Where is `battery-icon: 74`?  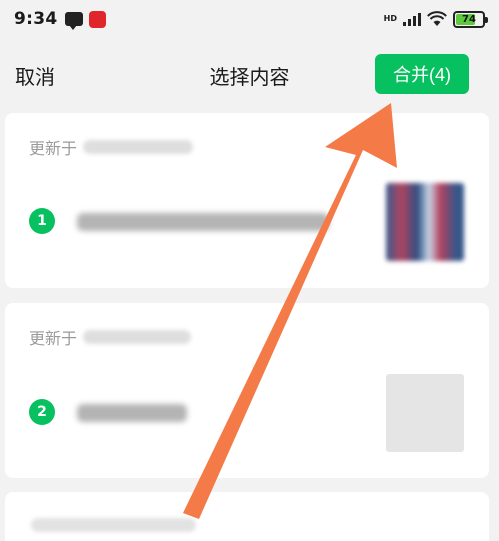 battery-icon: 74 is located at coordinates (470, 19).